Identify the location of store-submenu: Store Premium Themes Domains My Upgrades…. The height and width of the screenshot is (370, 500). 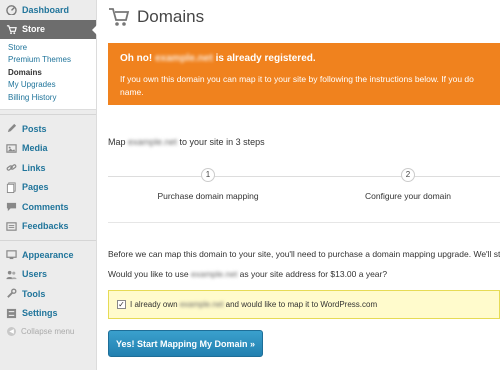
(48, 74).